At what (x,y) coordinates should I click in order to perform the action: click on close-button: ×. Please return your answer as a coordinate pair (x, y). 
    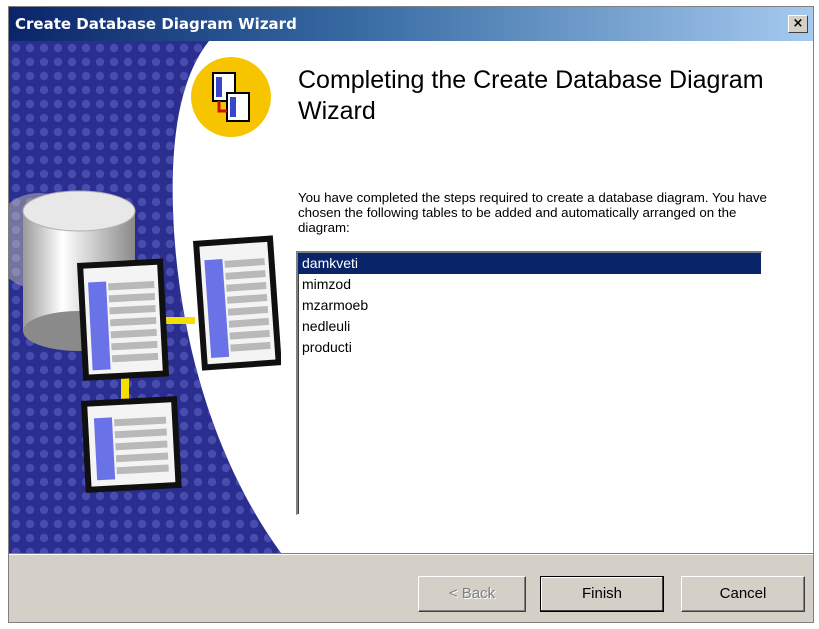
    Looking at the image, I should click on (798, 24).